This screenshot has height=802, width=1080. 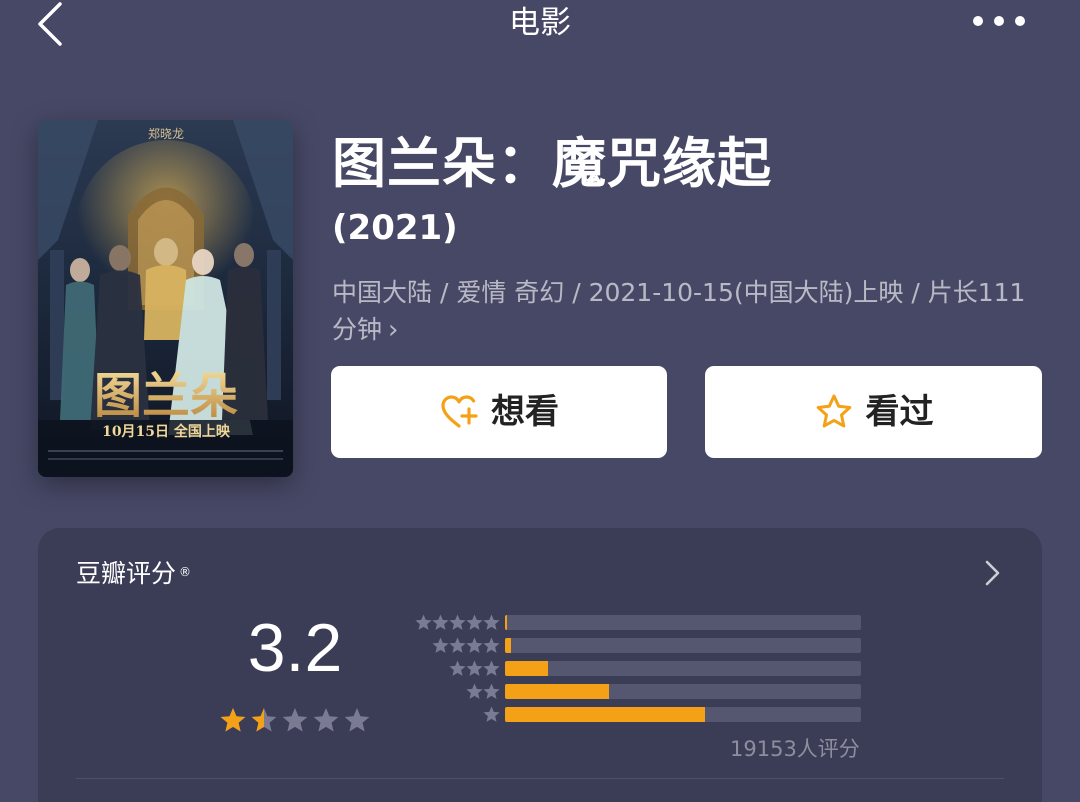 I want to click on top-nav: 电影, so click(x=540, y=25).